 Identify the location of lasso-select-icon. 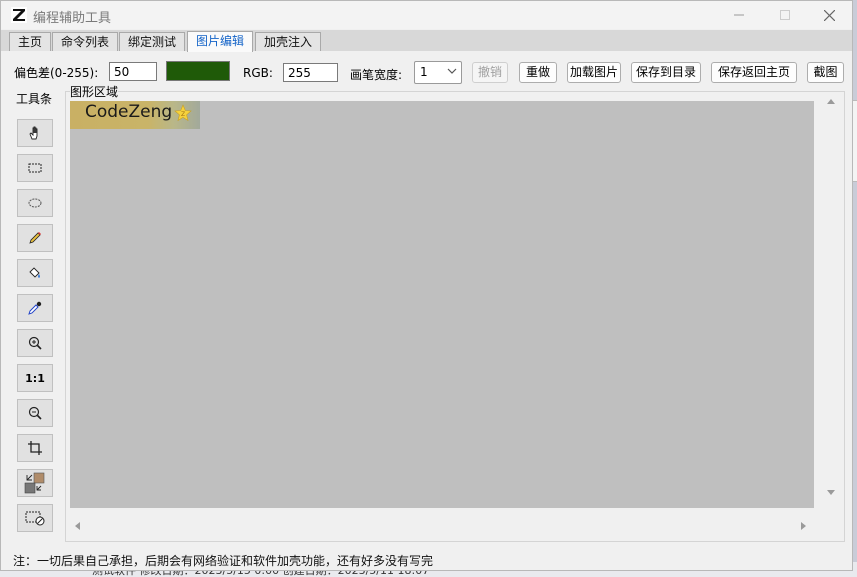
(35, 203).